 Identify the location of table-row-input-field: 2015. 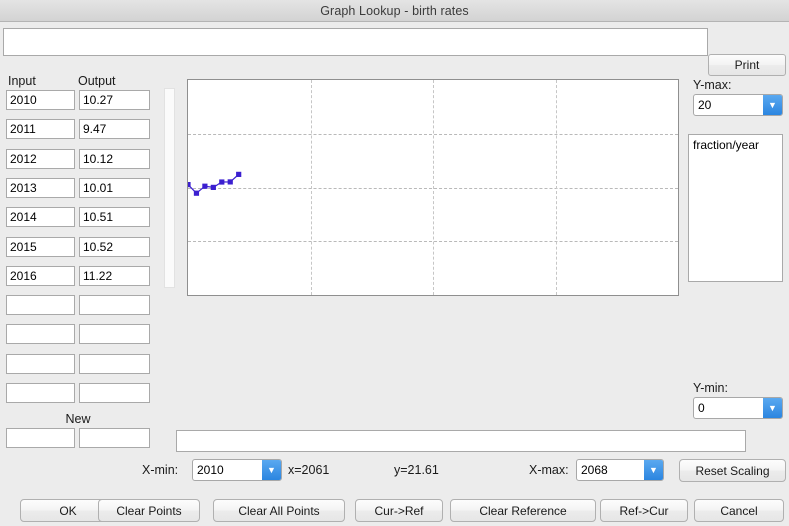
(40, 247).